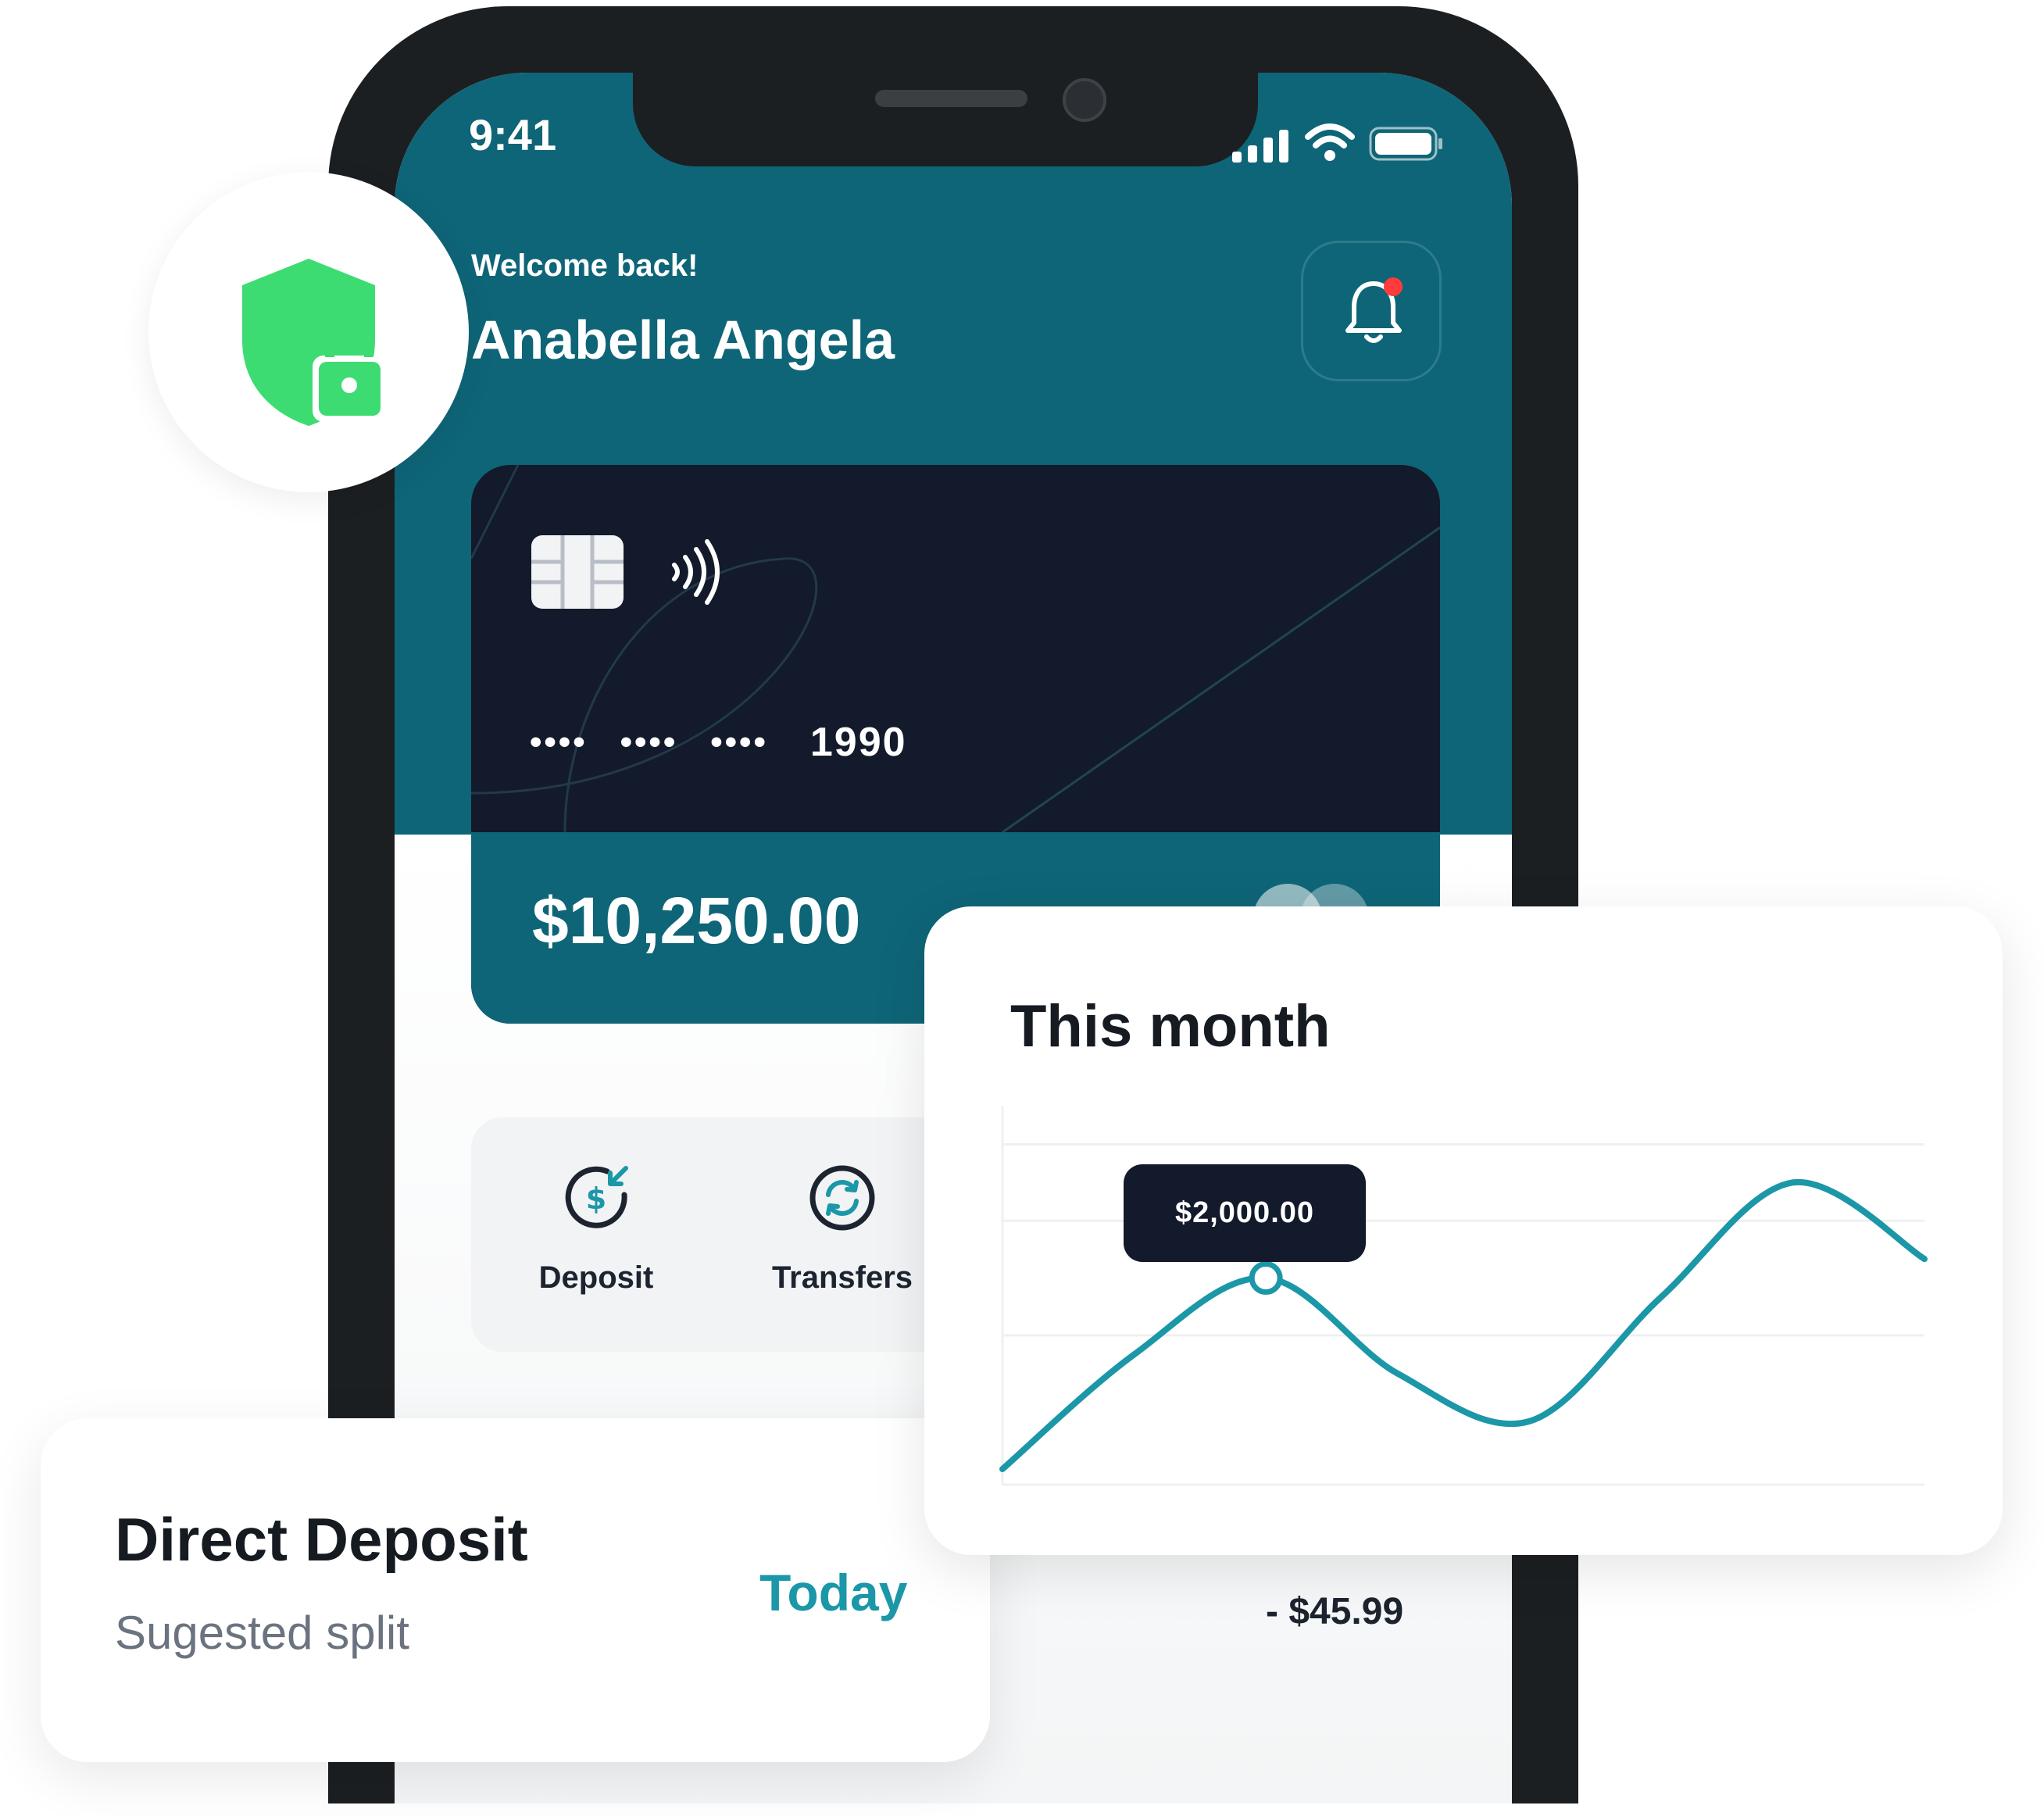  I want to click on direct-deposit-date: Today, so click(834, 1592).